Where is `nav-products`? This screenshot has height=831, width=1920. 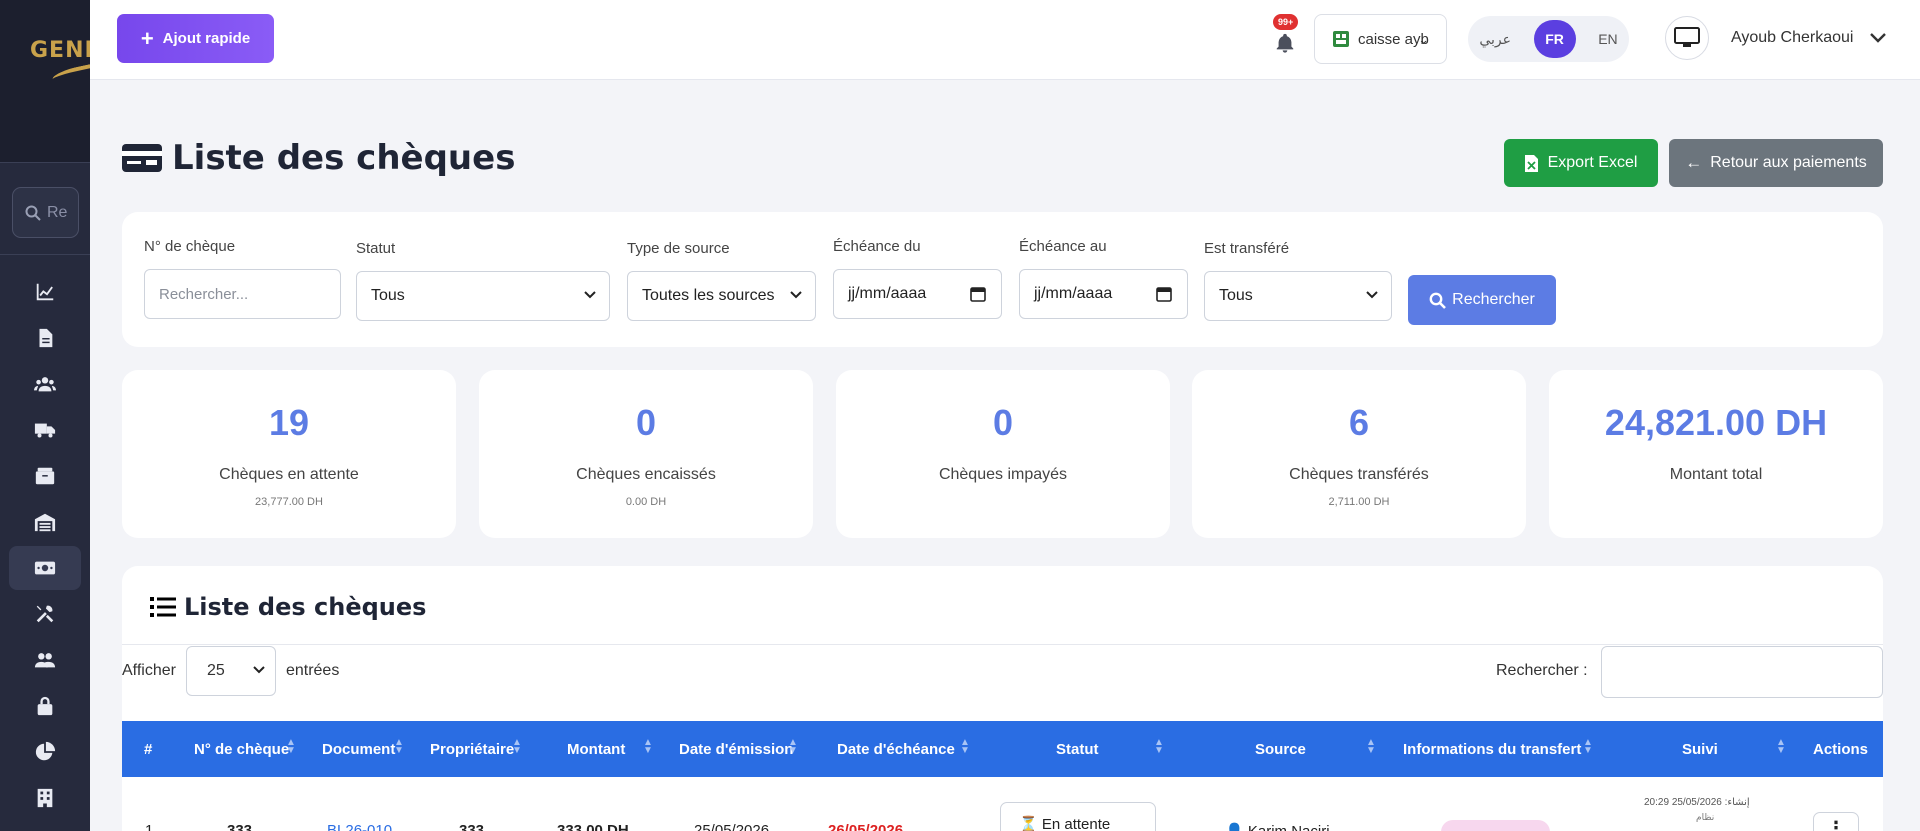
nav-products is located at coordinates (45, 476).